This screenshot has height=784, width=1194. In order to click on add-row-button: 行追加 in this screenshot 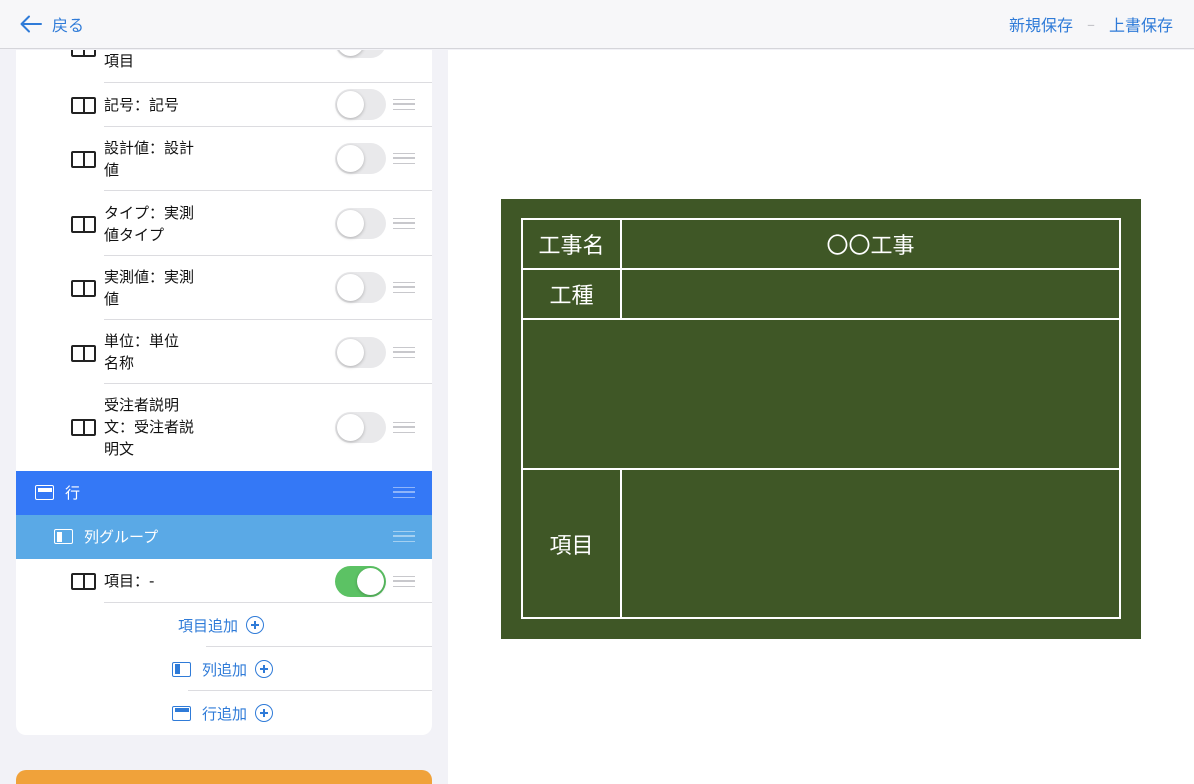, I will do `click(223, 713)`.